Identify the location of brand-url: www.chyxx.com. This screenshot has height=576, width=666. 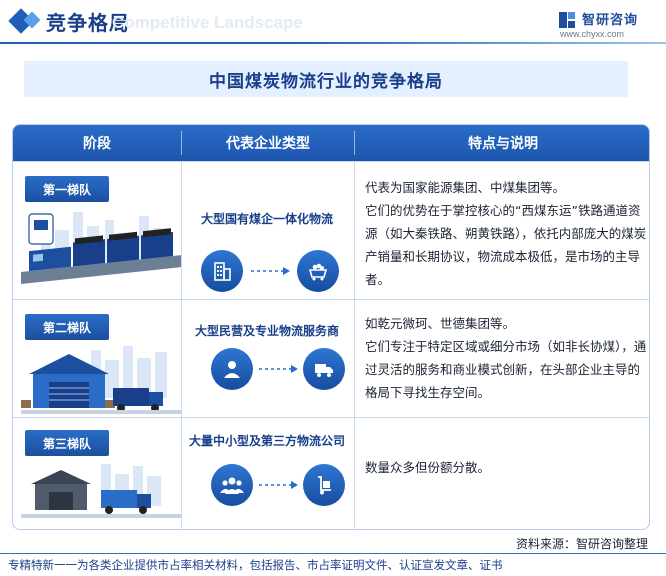
(592, 34).